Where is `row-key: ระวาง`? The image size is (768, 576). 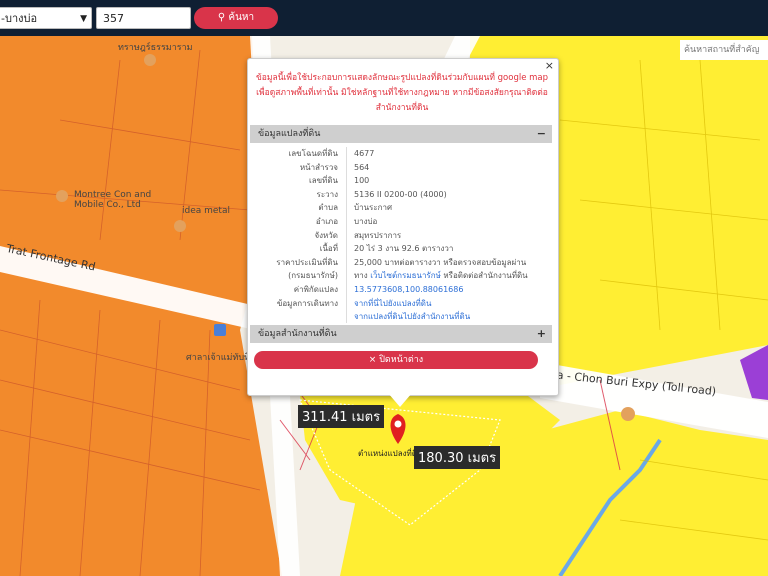 row-key: ระวาง is located at coordinates (327, 194).